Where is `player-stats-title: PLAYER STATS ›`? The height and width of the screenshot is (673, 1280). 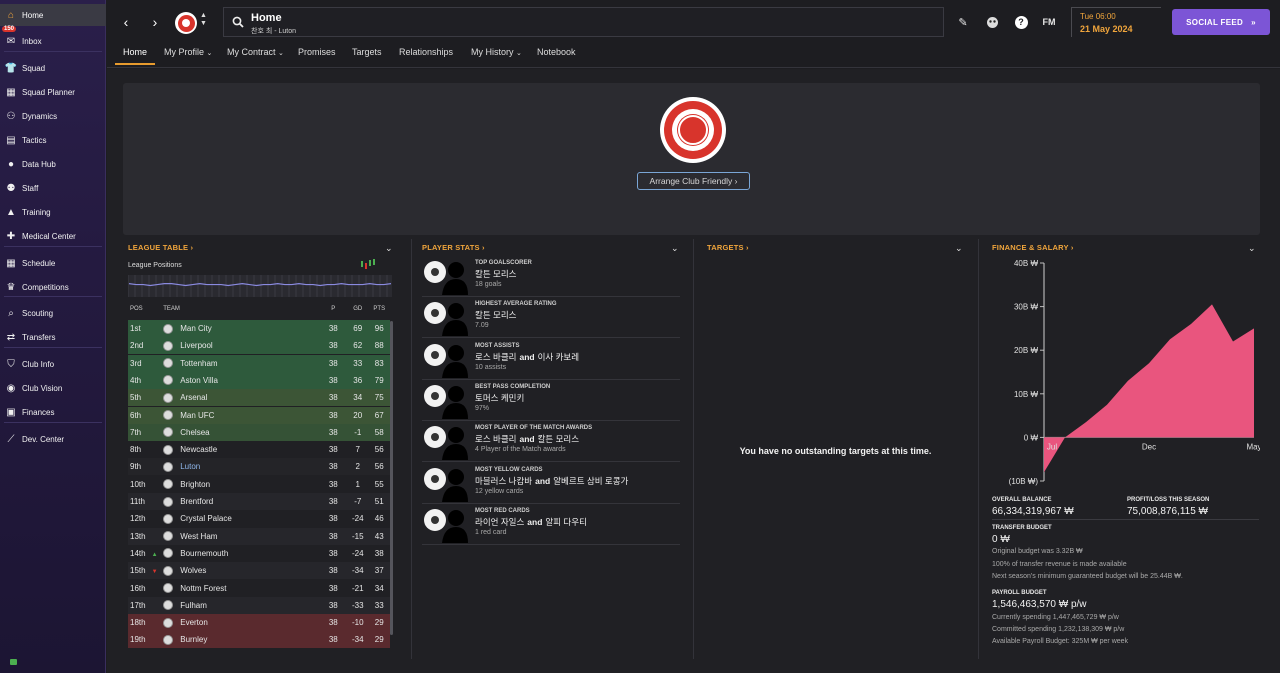 player-stats-title: PLAYER STATS › is located at coordinates (453, 247).